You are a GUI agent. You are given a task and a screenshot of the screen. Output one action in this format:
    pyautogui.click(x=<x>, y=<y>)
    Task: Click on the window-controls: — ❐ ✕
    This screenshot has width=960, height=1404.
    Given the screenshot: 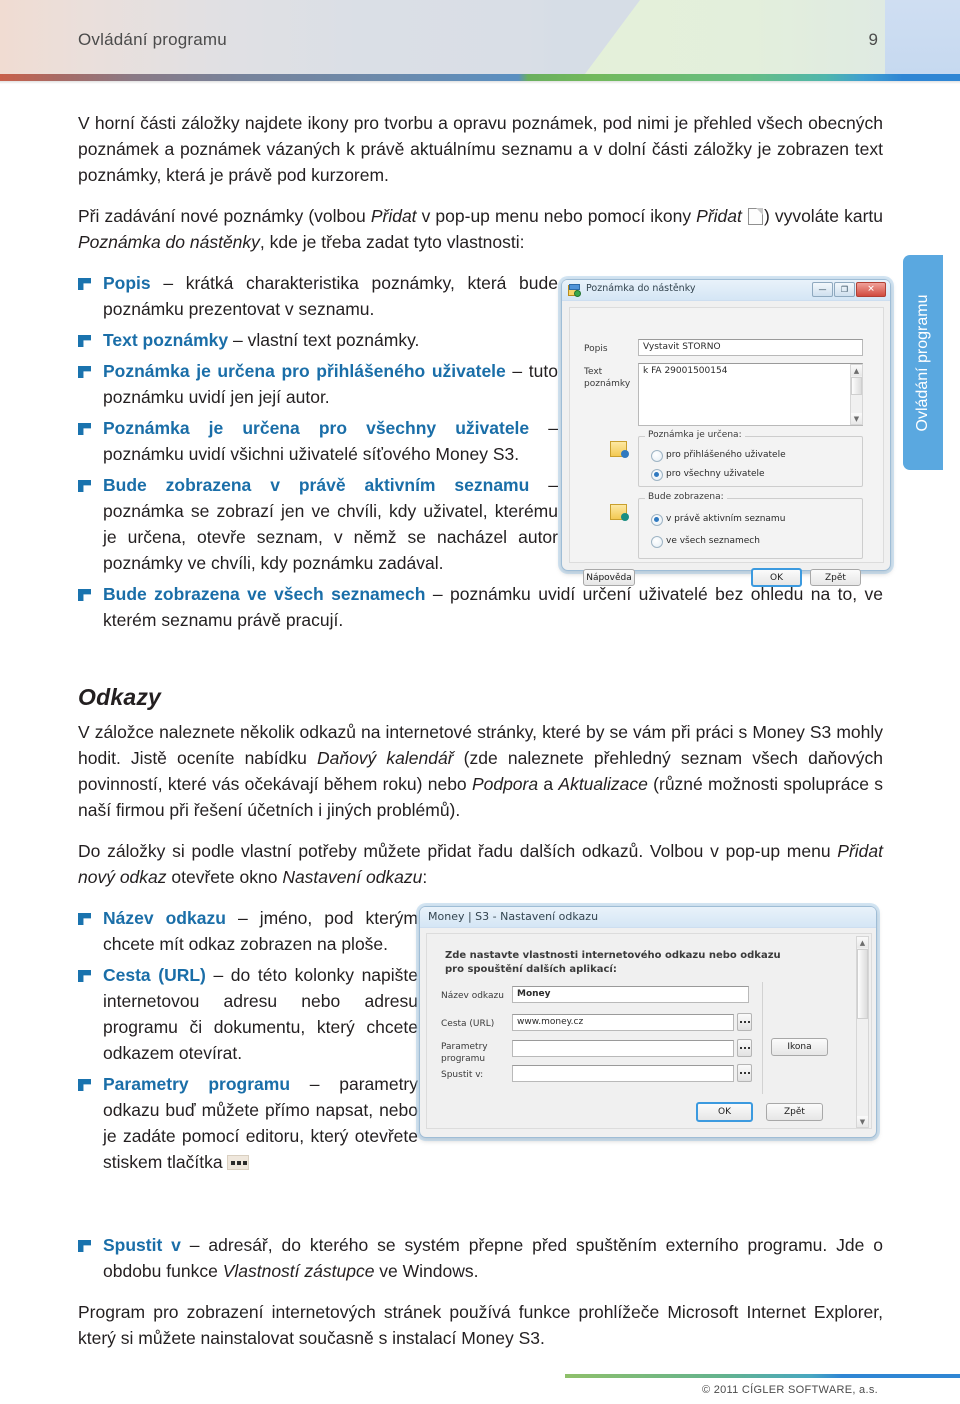 What is the action you would take?
    pyautogui.click(x=849, y=289)
    